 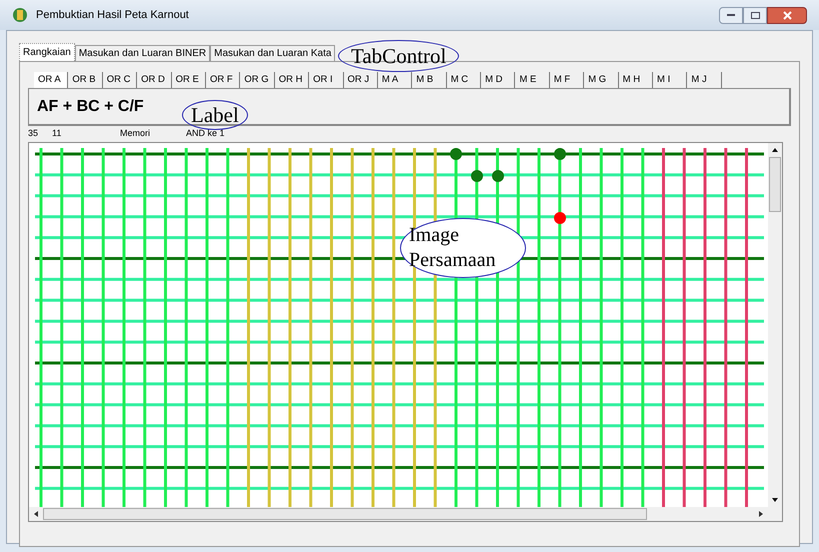 I want to click on equation-label: AF + BC + C/F, so click(x=90, y=106).